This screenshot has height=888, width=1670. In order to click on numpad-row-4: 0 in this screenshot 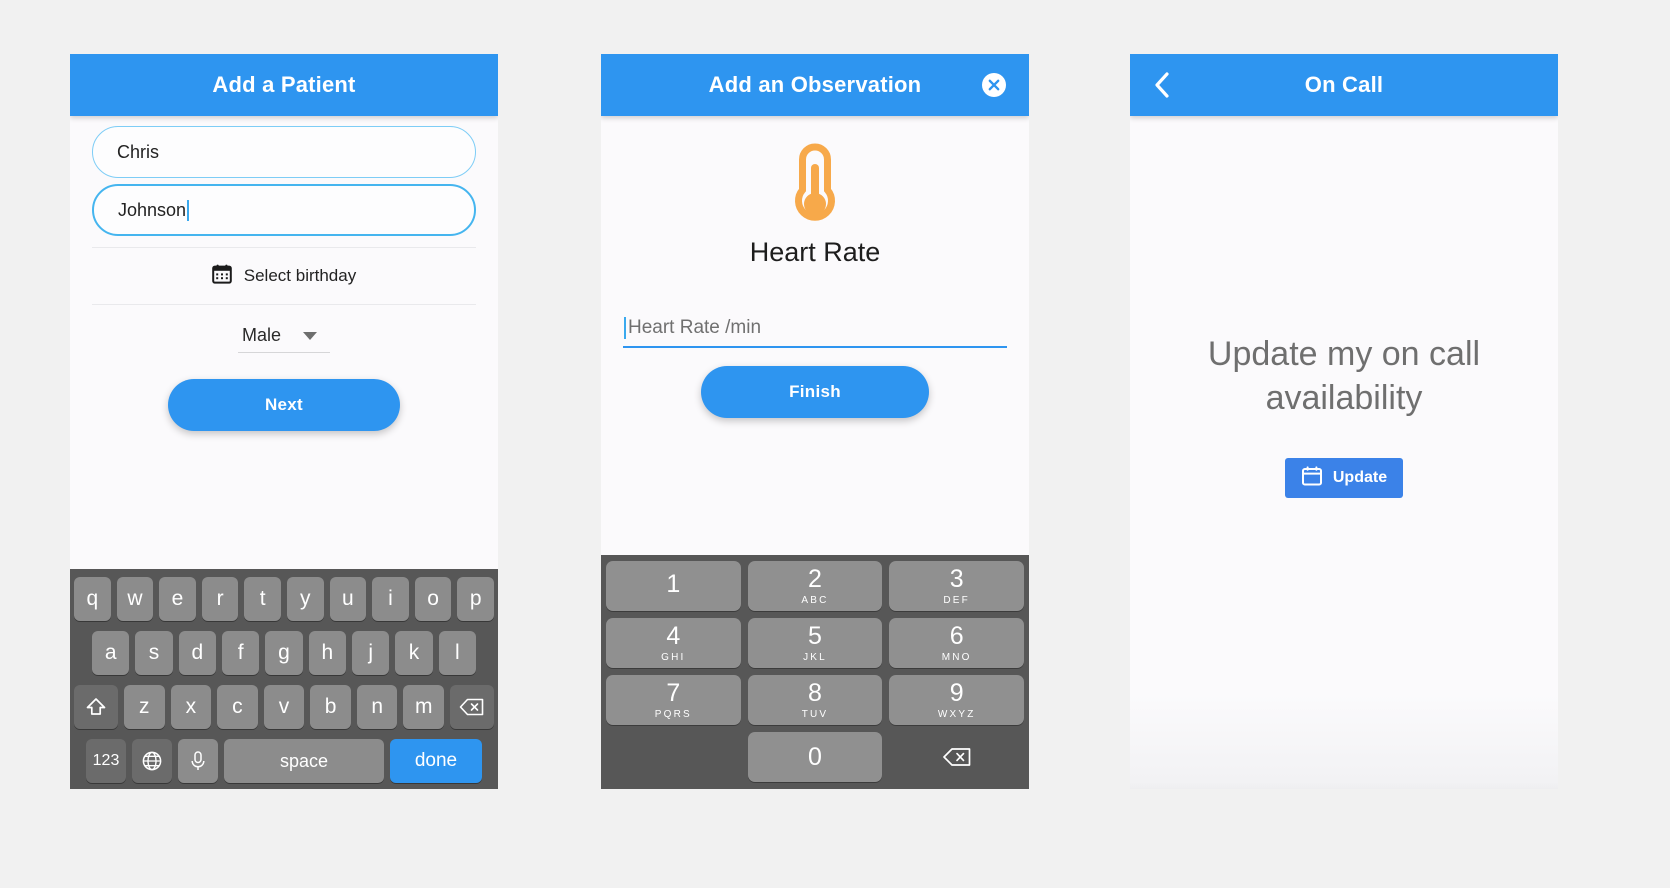, I will do `click(815, 757)`.